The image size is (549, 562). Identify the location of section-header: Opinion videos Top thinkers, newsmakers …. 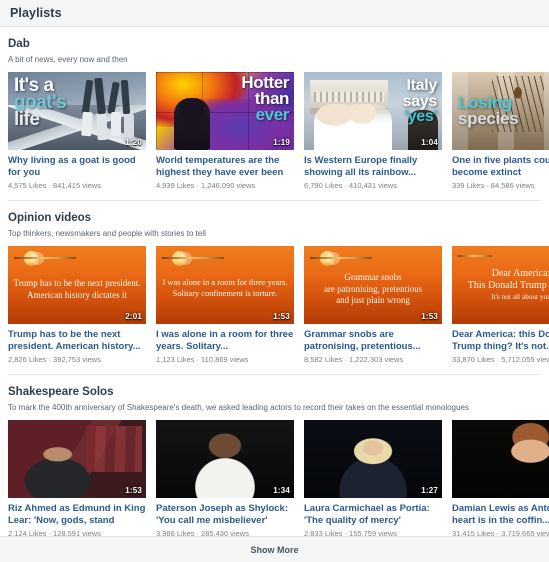
(274, 220).